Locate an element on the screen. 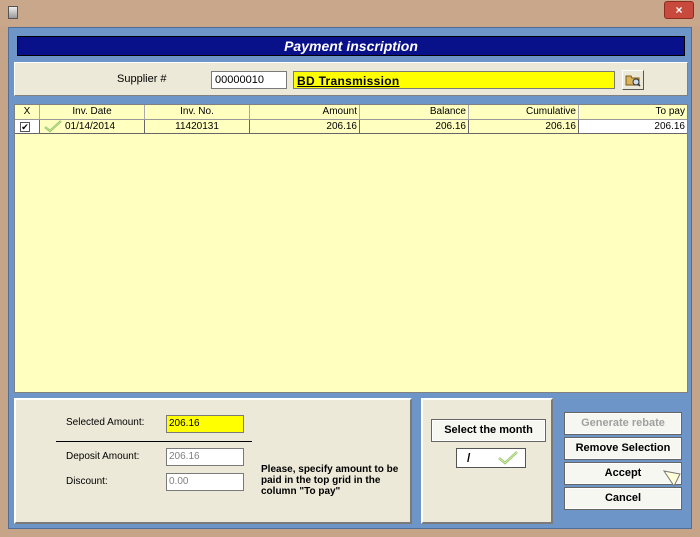 The width and height of the screenshot is (700, 537). supplier-panel: Supplier # 00000010 BD Transmission is located at coordinates (351, 79).